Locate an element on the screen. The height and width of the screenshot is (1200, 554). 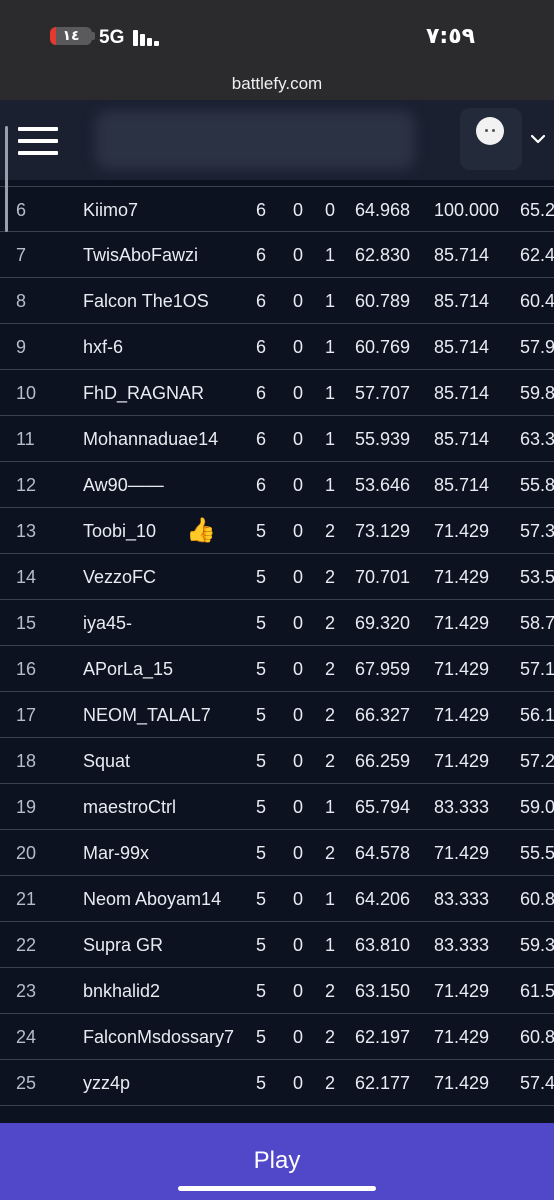
player-name: iya45- is located at coordinates (107, 623).